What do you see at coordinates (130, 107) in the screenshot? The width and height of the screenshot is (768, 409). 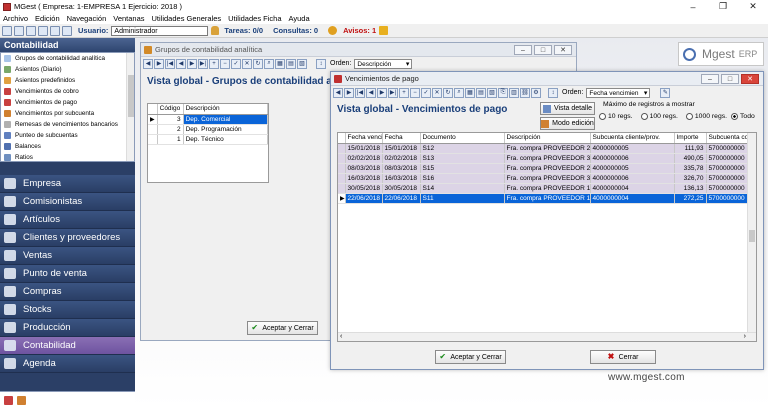 I see `list-scrollbar` at bounding box center [130, 107].